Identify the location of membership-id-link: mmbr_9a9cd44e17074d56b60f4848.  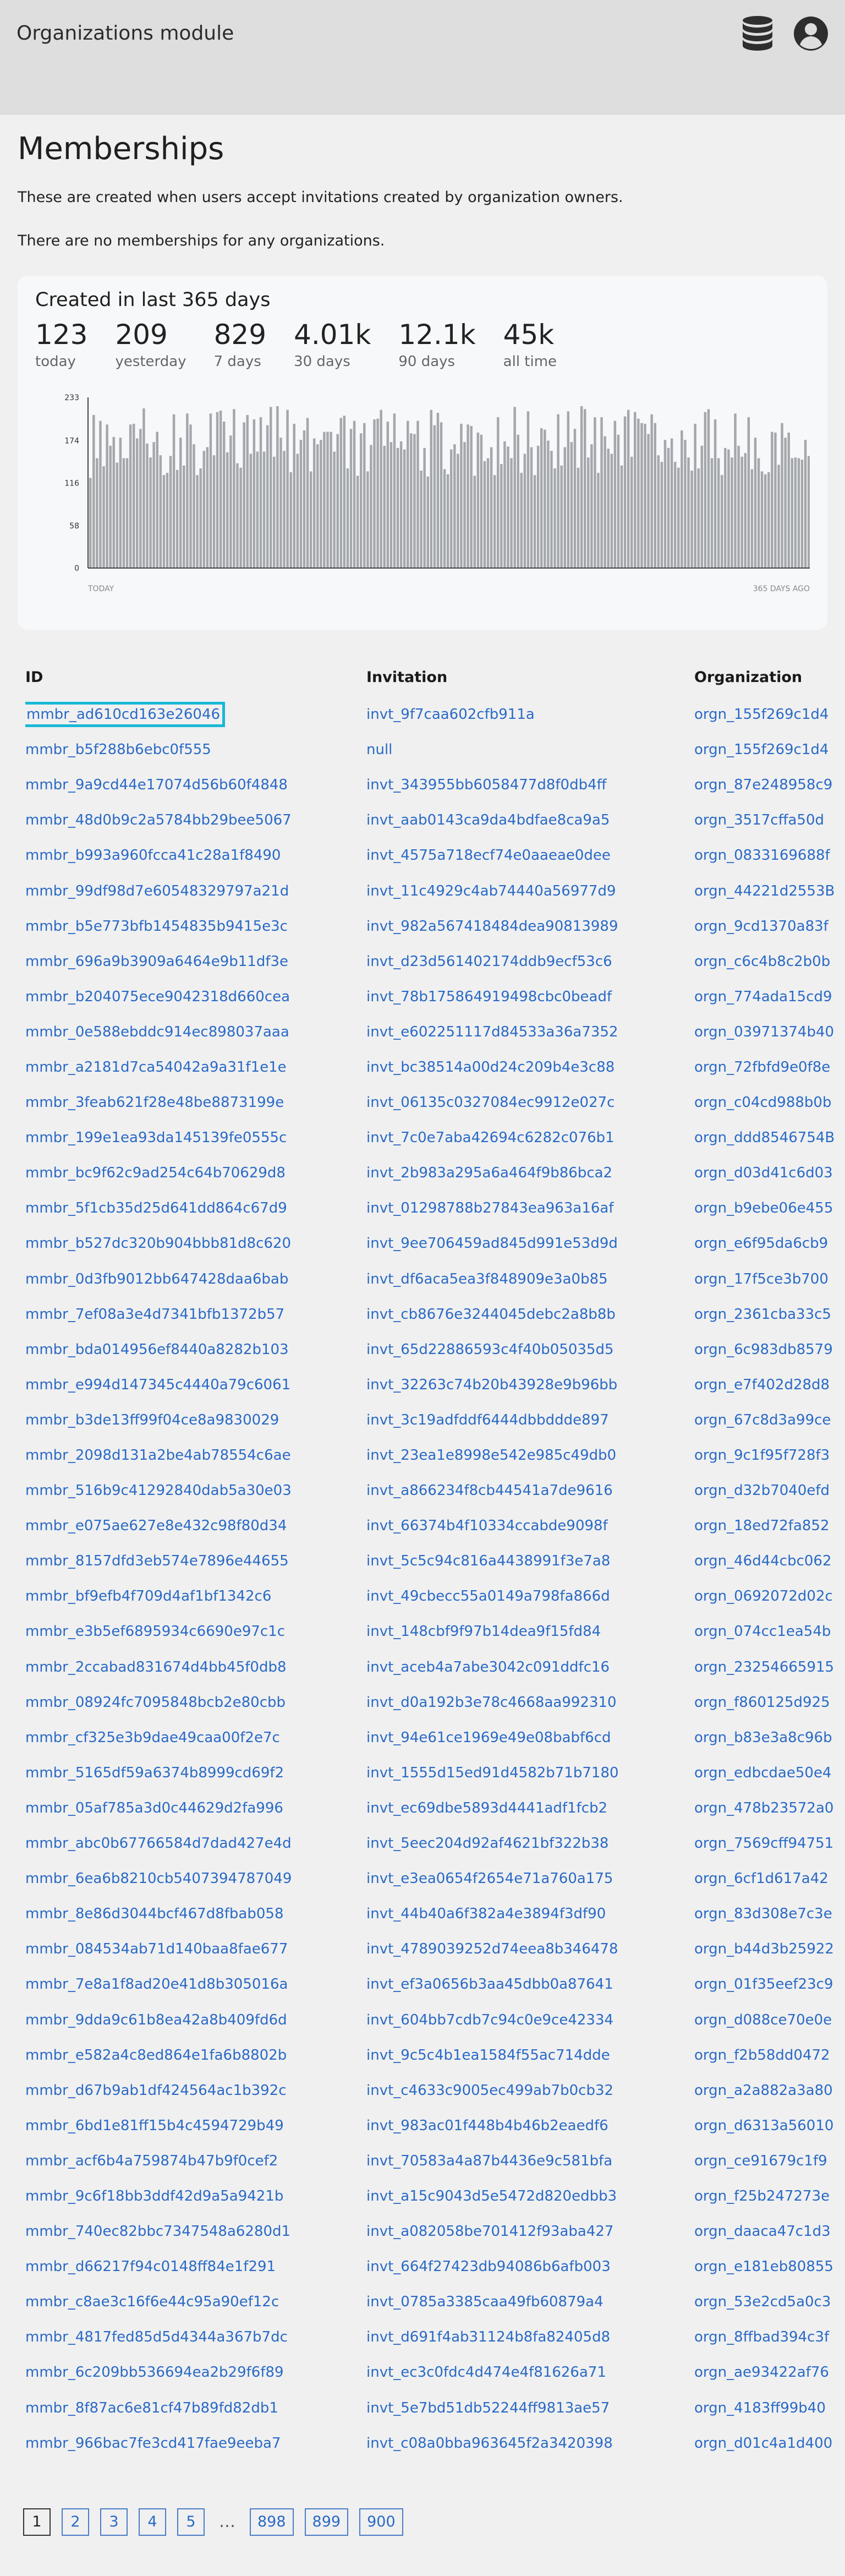
(156, 785).